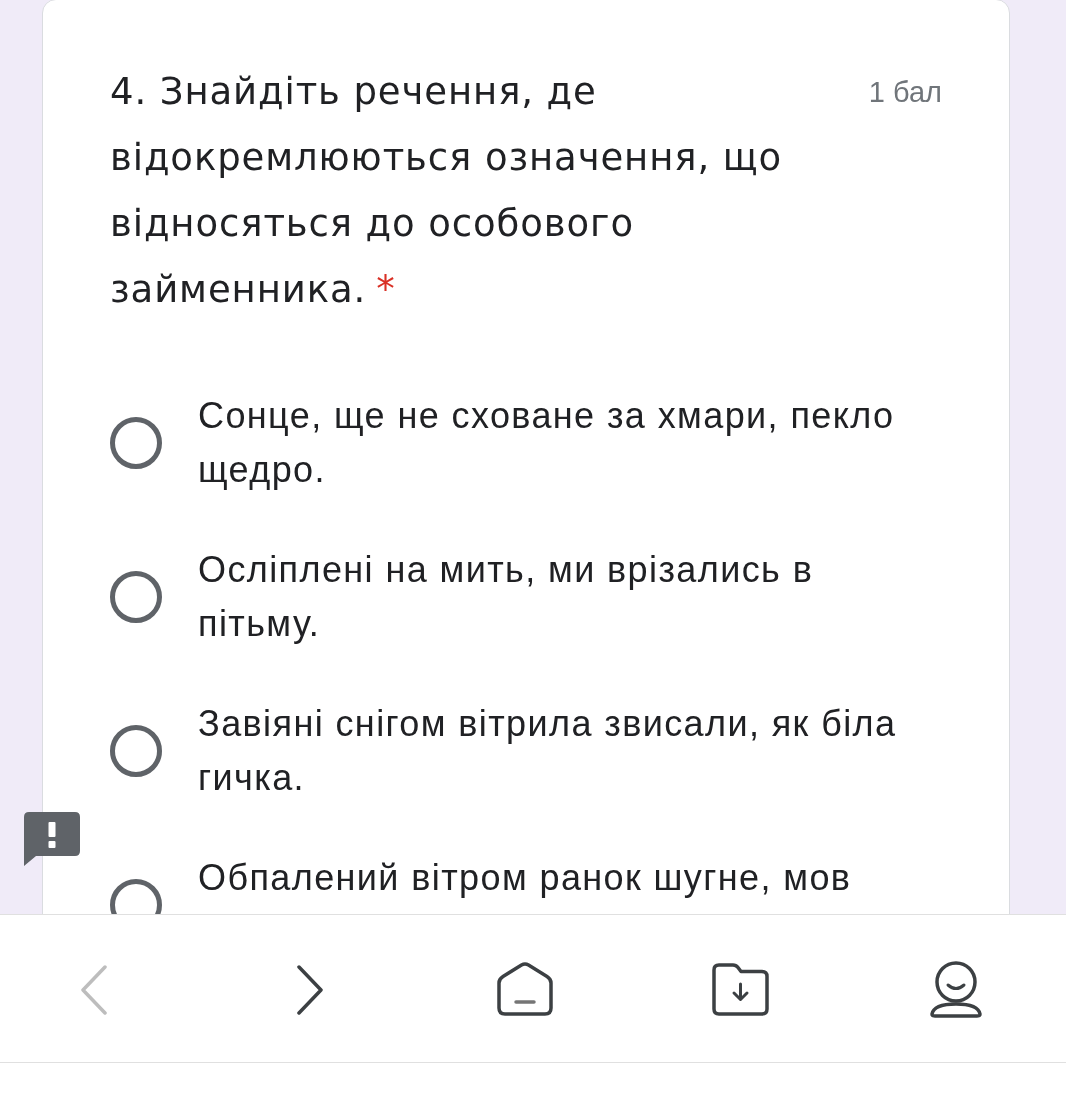 The image size is (1066, 1102). What do you see at coordinates (956, 989) in the screenshot?
I see `profile-icon` at bounding box center [956, 989].